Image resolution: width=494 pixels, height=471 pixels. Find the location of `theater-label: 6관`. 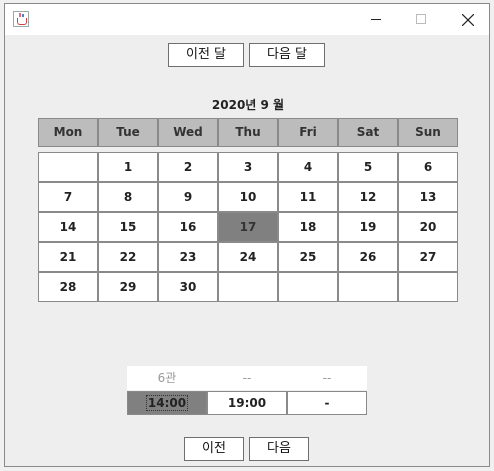

theater-label: 6관 is located at coordinates (167, 378).